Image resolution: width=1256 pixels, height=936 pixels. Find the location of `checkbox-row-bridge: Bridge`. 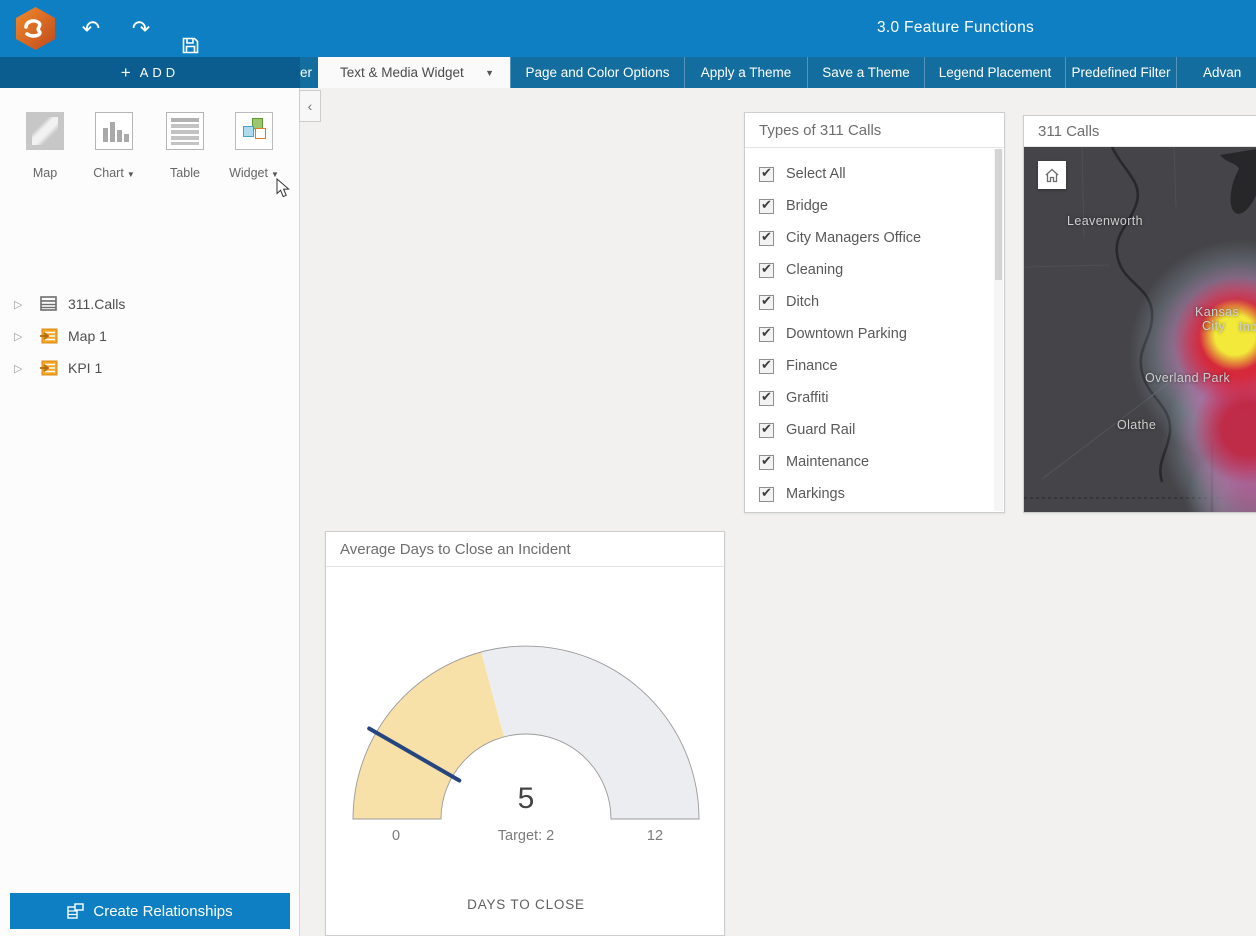

checkbox-row-bridge: Bridge is located at coordinates (874, 206).